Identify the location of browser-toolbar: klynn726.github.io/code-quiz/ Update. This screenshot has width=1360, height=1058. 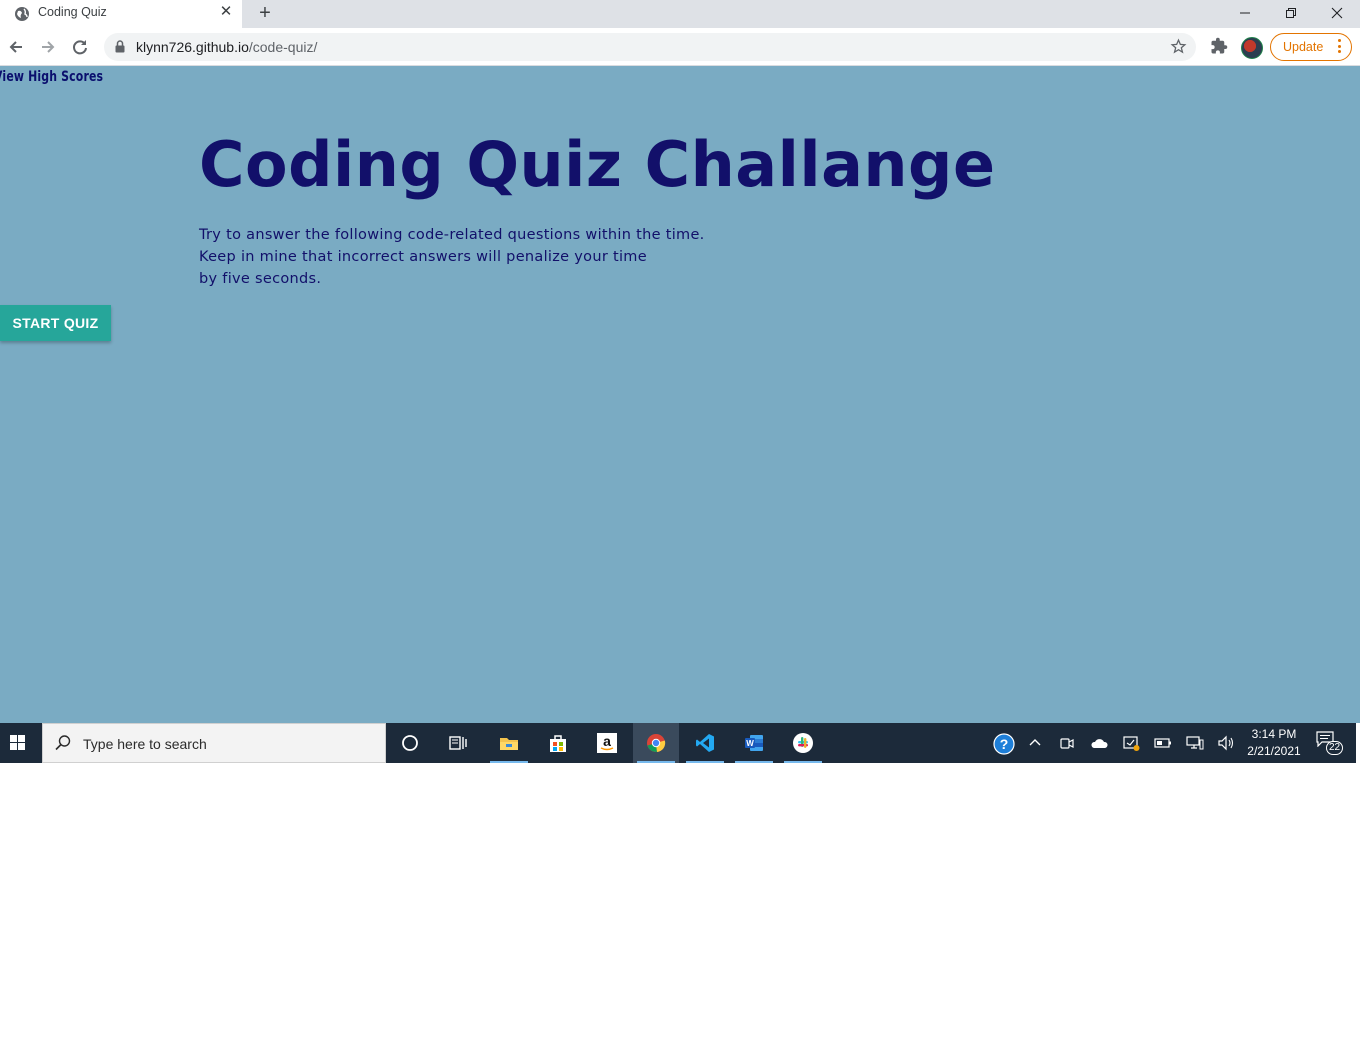
(680, 47).